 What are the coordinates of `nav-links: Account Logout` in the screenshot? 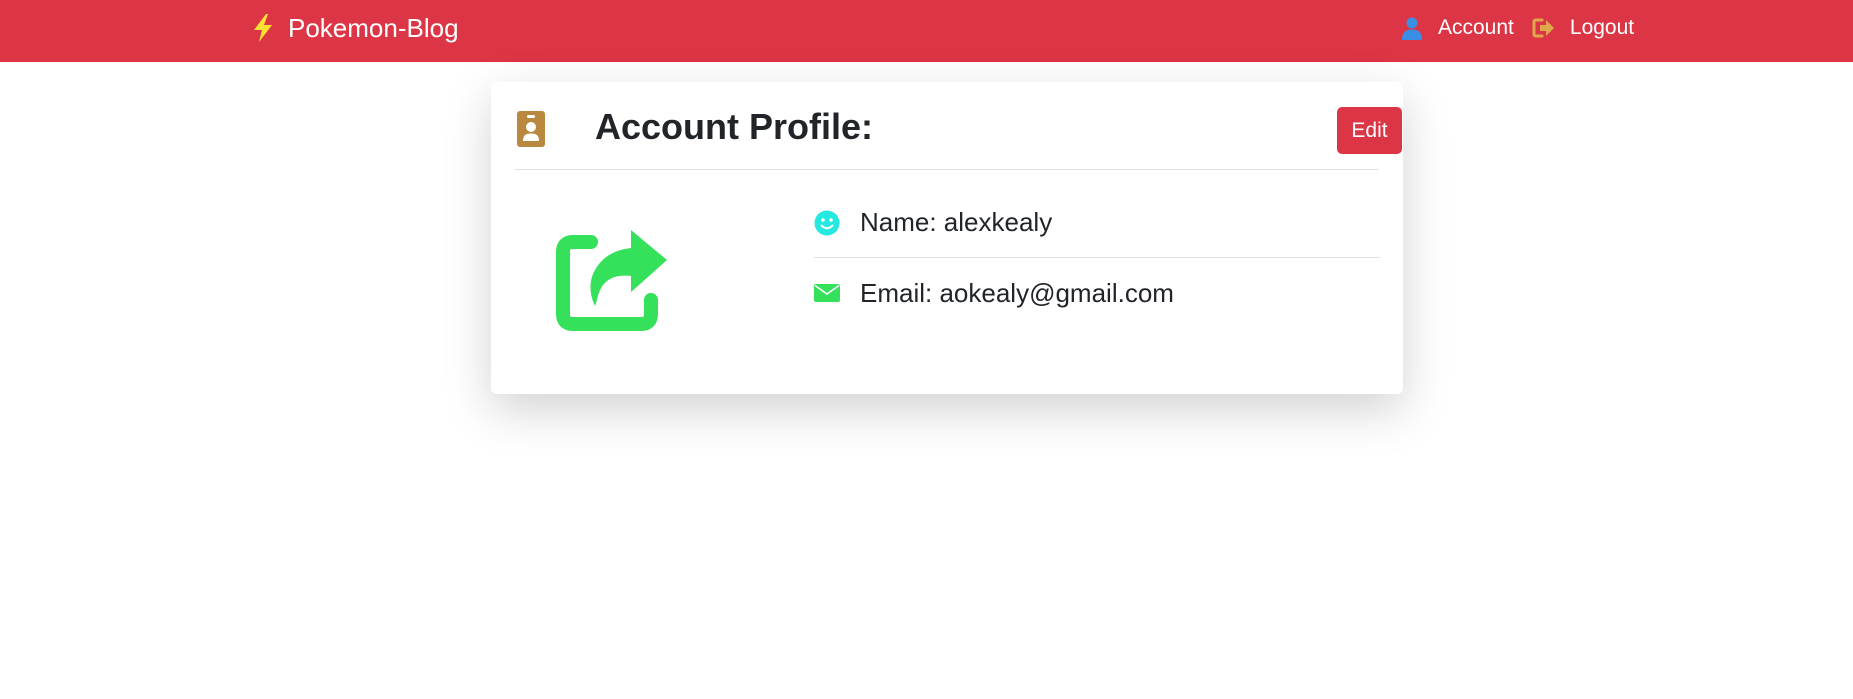 It's located at (1517, 28).